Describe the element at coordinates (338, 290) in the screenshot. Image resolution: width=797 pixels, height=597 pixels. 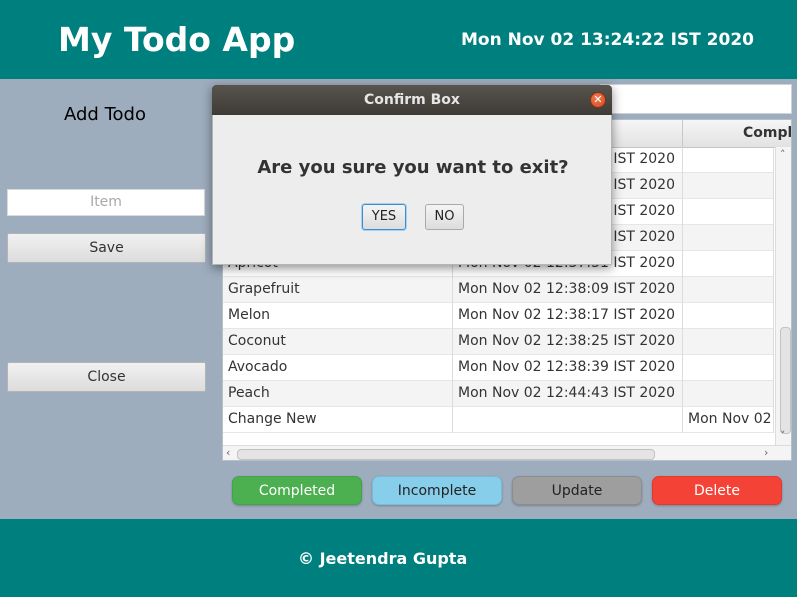
I see `cell-item: Grapefruit` at that location.